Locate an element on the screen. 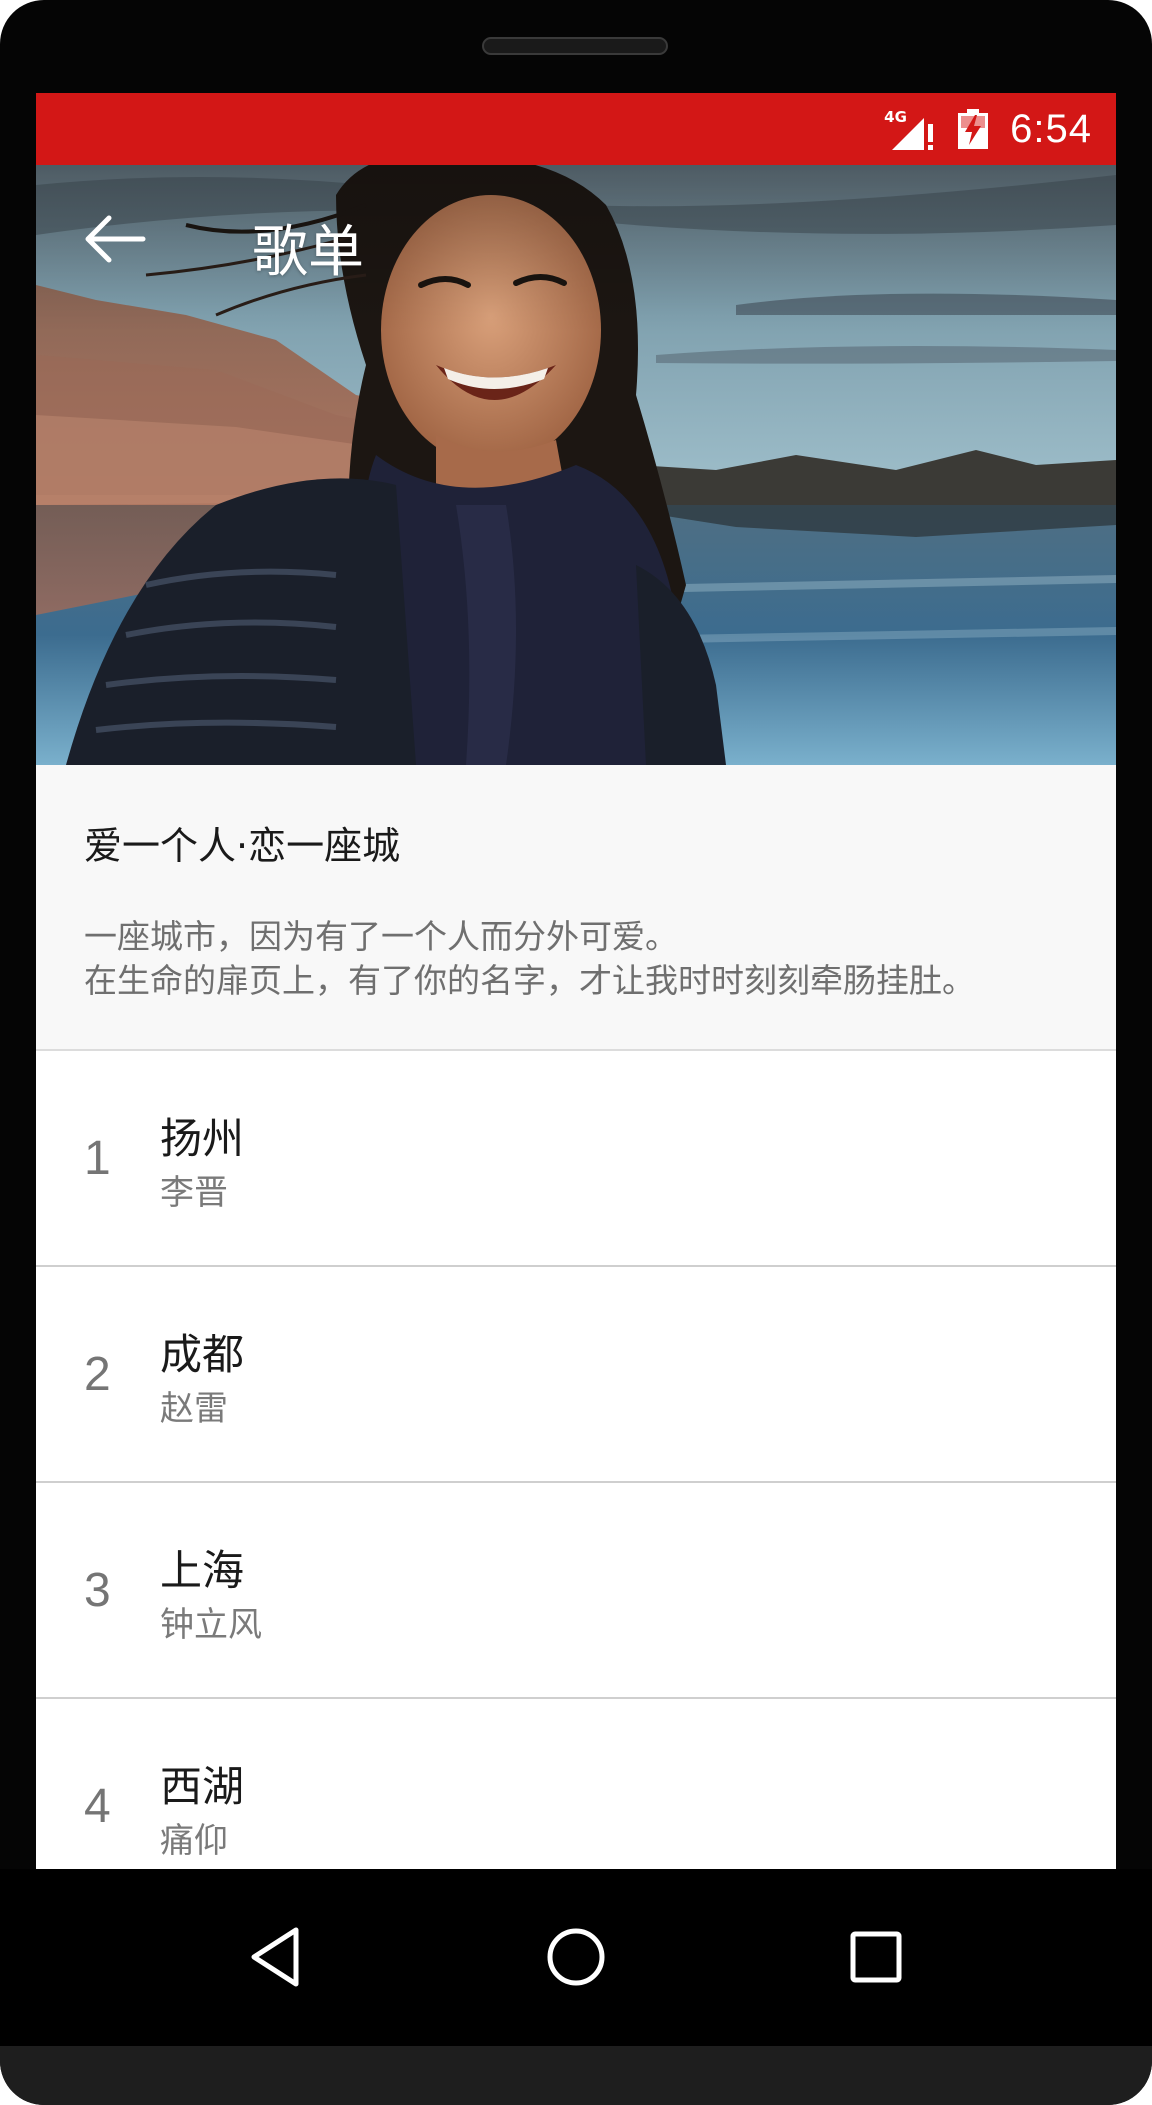 This screenshot has width=1152, height=2105. back-triangle-icon is located at coordinates (275, 1957).